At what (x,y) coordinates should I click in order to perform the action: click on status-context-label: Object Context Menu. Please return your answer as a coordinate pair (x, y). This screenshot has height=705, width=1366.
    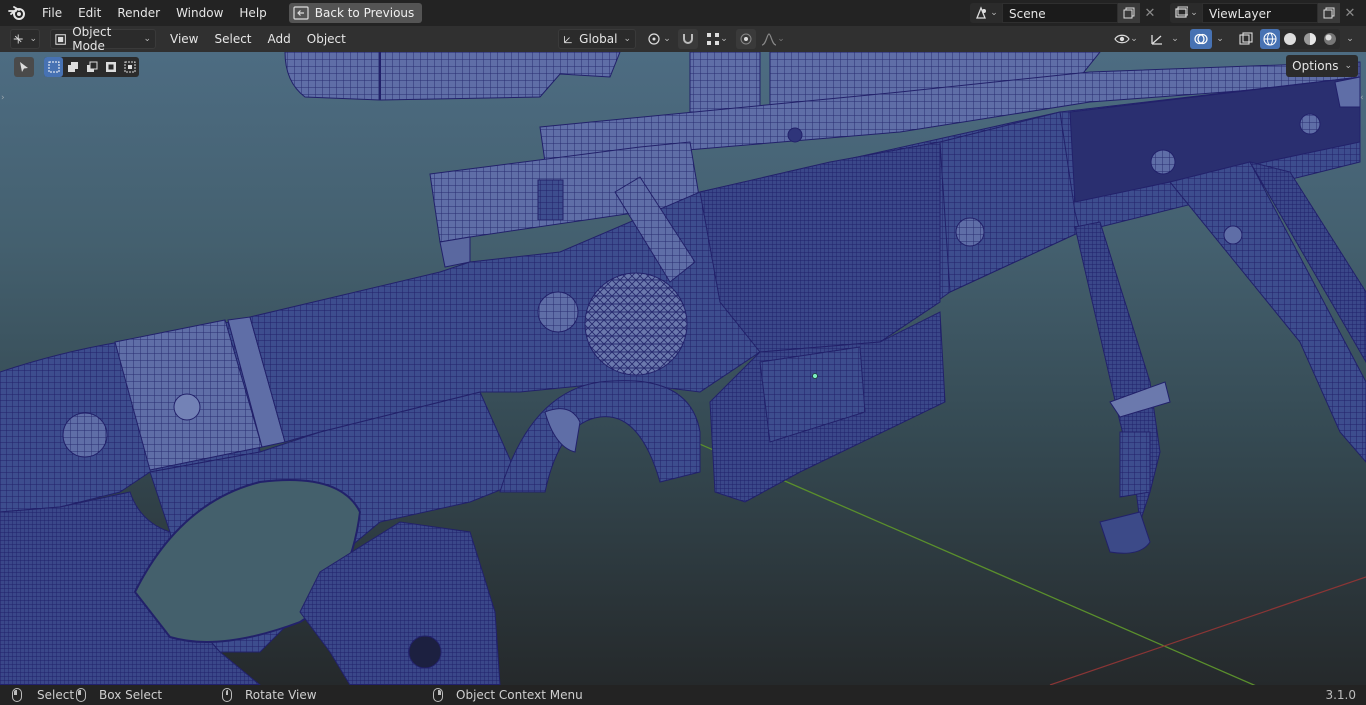
    Looking at the image, I should click on (519, 695).